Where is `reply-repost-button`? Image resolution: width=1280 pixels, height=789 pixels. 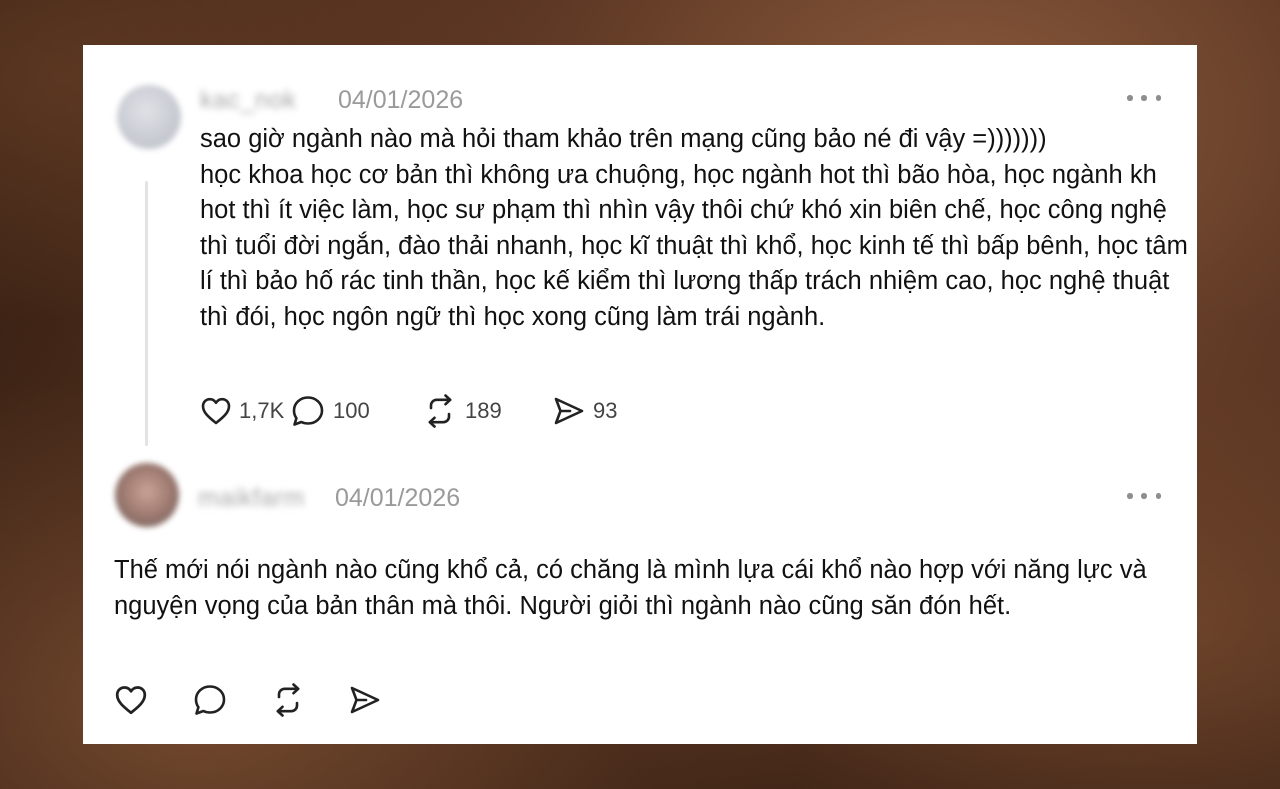
reply-repost-button is located at coordinates (309, 700).